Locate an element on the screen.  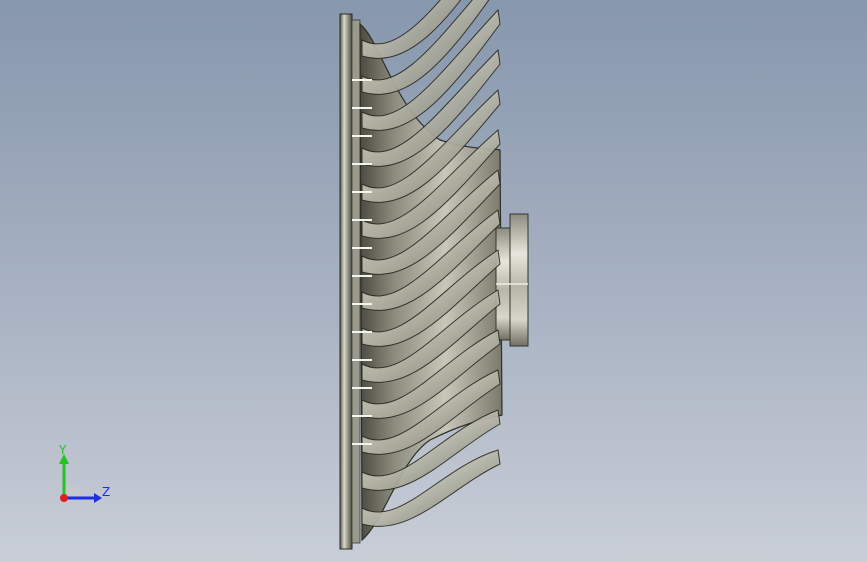
x-axis-dot is located at coordinates (64, 498).